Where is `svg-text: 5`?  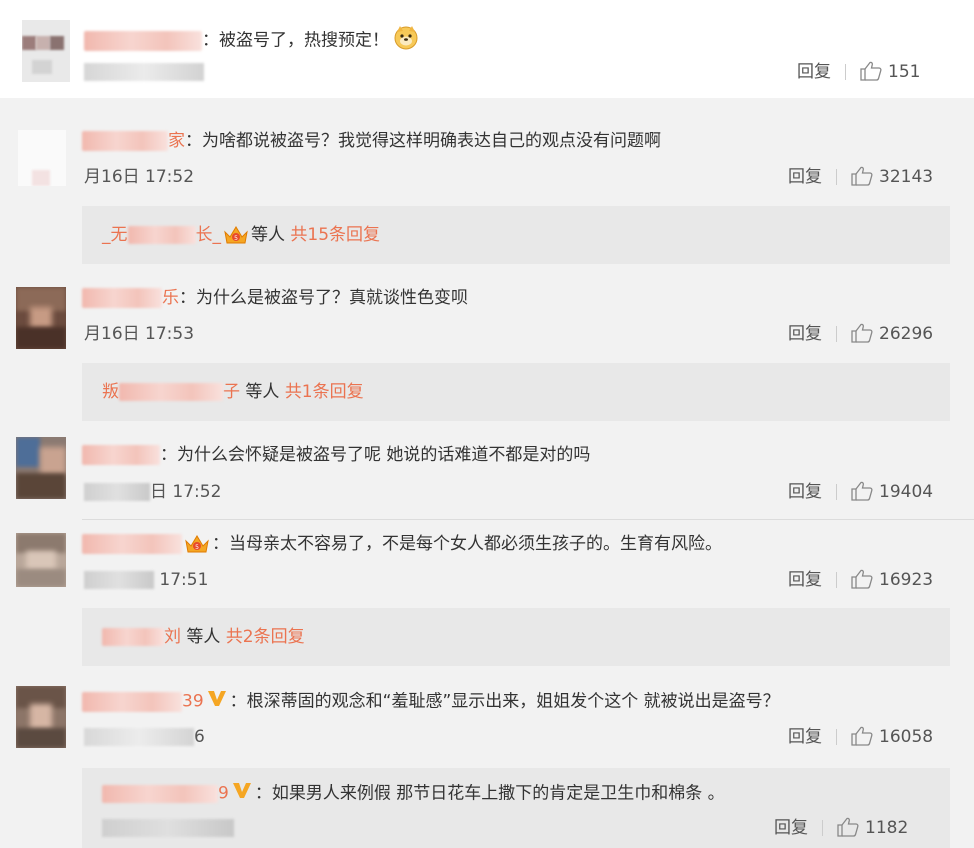 svg-text: 5 is located at coordinates (236, 238).